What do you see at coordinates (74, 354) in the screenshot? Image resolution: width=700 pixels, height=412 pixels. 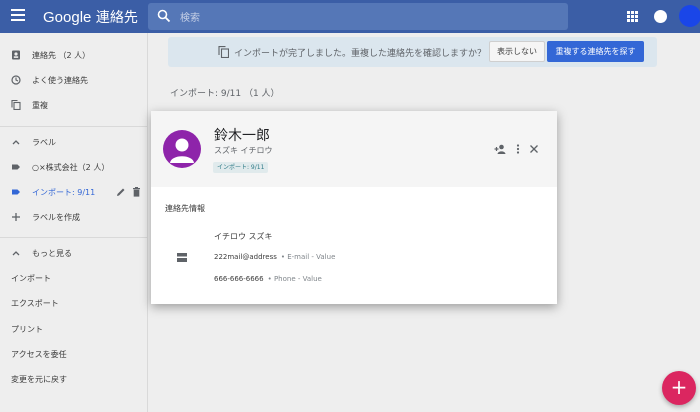 I see `sidebar-item-delegate: アクセスを委任` at bounding box center [74, 354].